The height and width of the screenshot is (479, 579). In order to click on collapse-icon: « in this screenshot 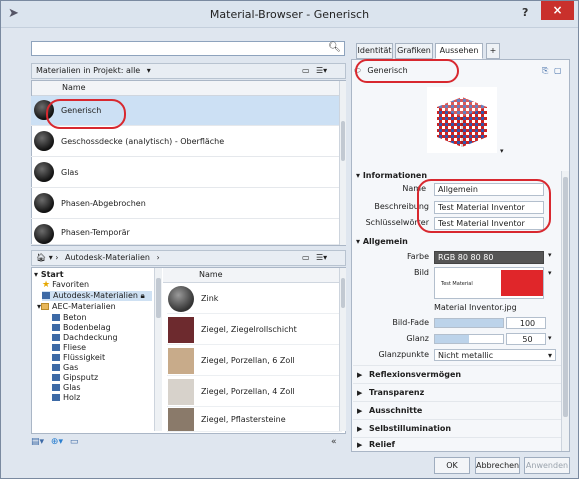, I will do `click(334, 442)`.